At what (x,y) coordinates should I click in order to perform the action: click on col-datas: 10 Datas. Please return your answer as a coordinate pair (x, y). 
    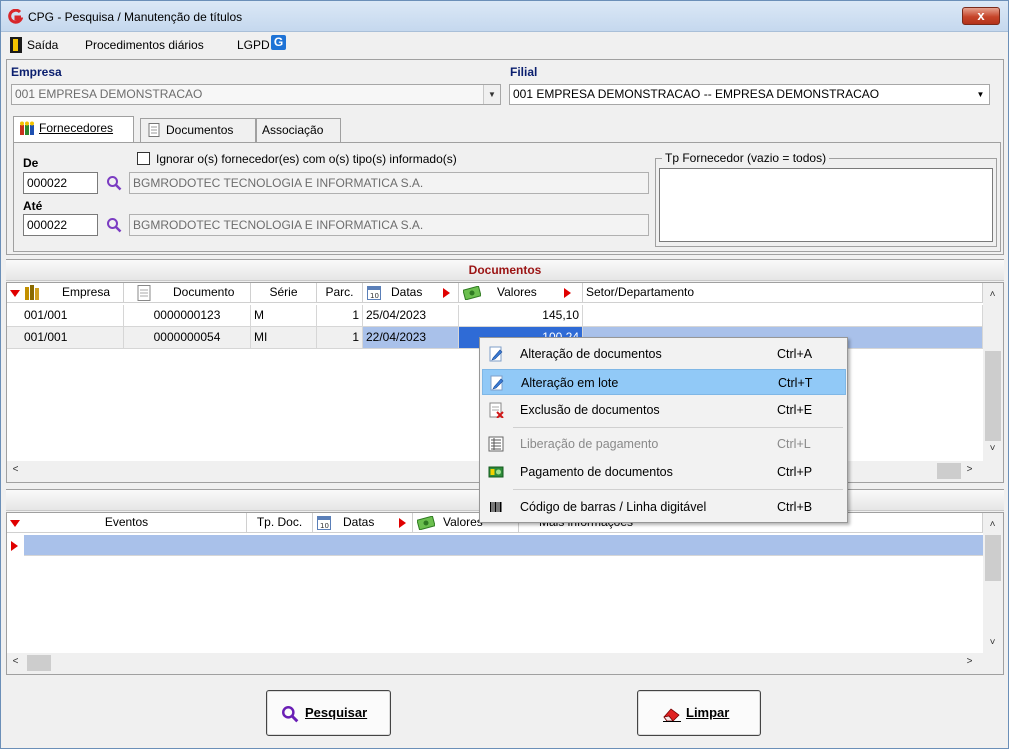
    Looking at the image, I should click on (411, 293).